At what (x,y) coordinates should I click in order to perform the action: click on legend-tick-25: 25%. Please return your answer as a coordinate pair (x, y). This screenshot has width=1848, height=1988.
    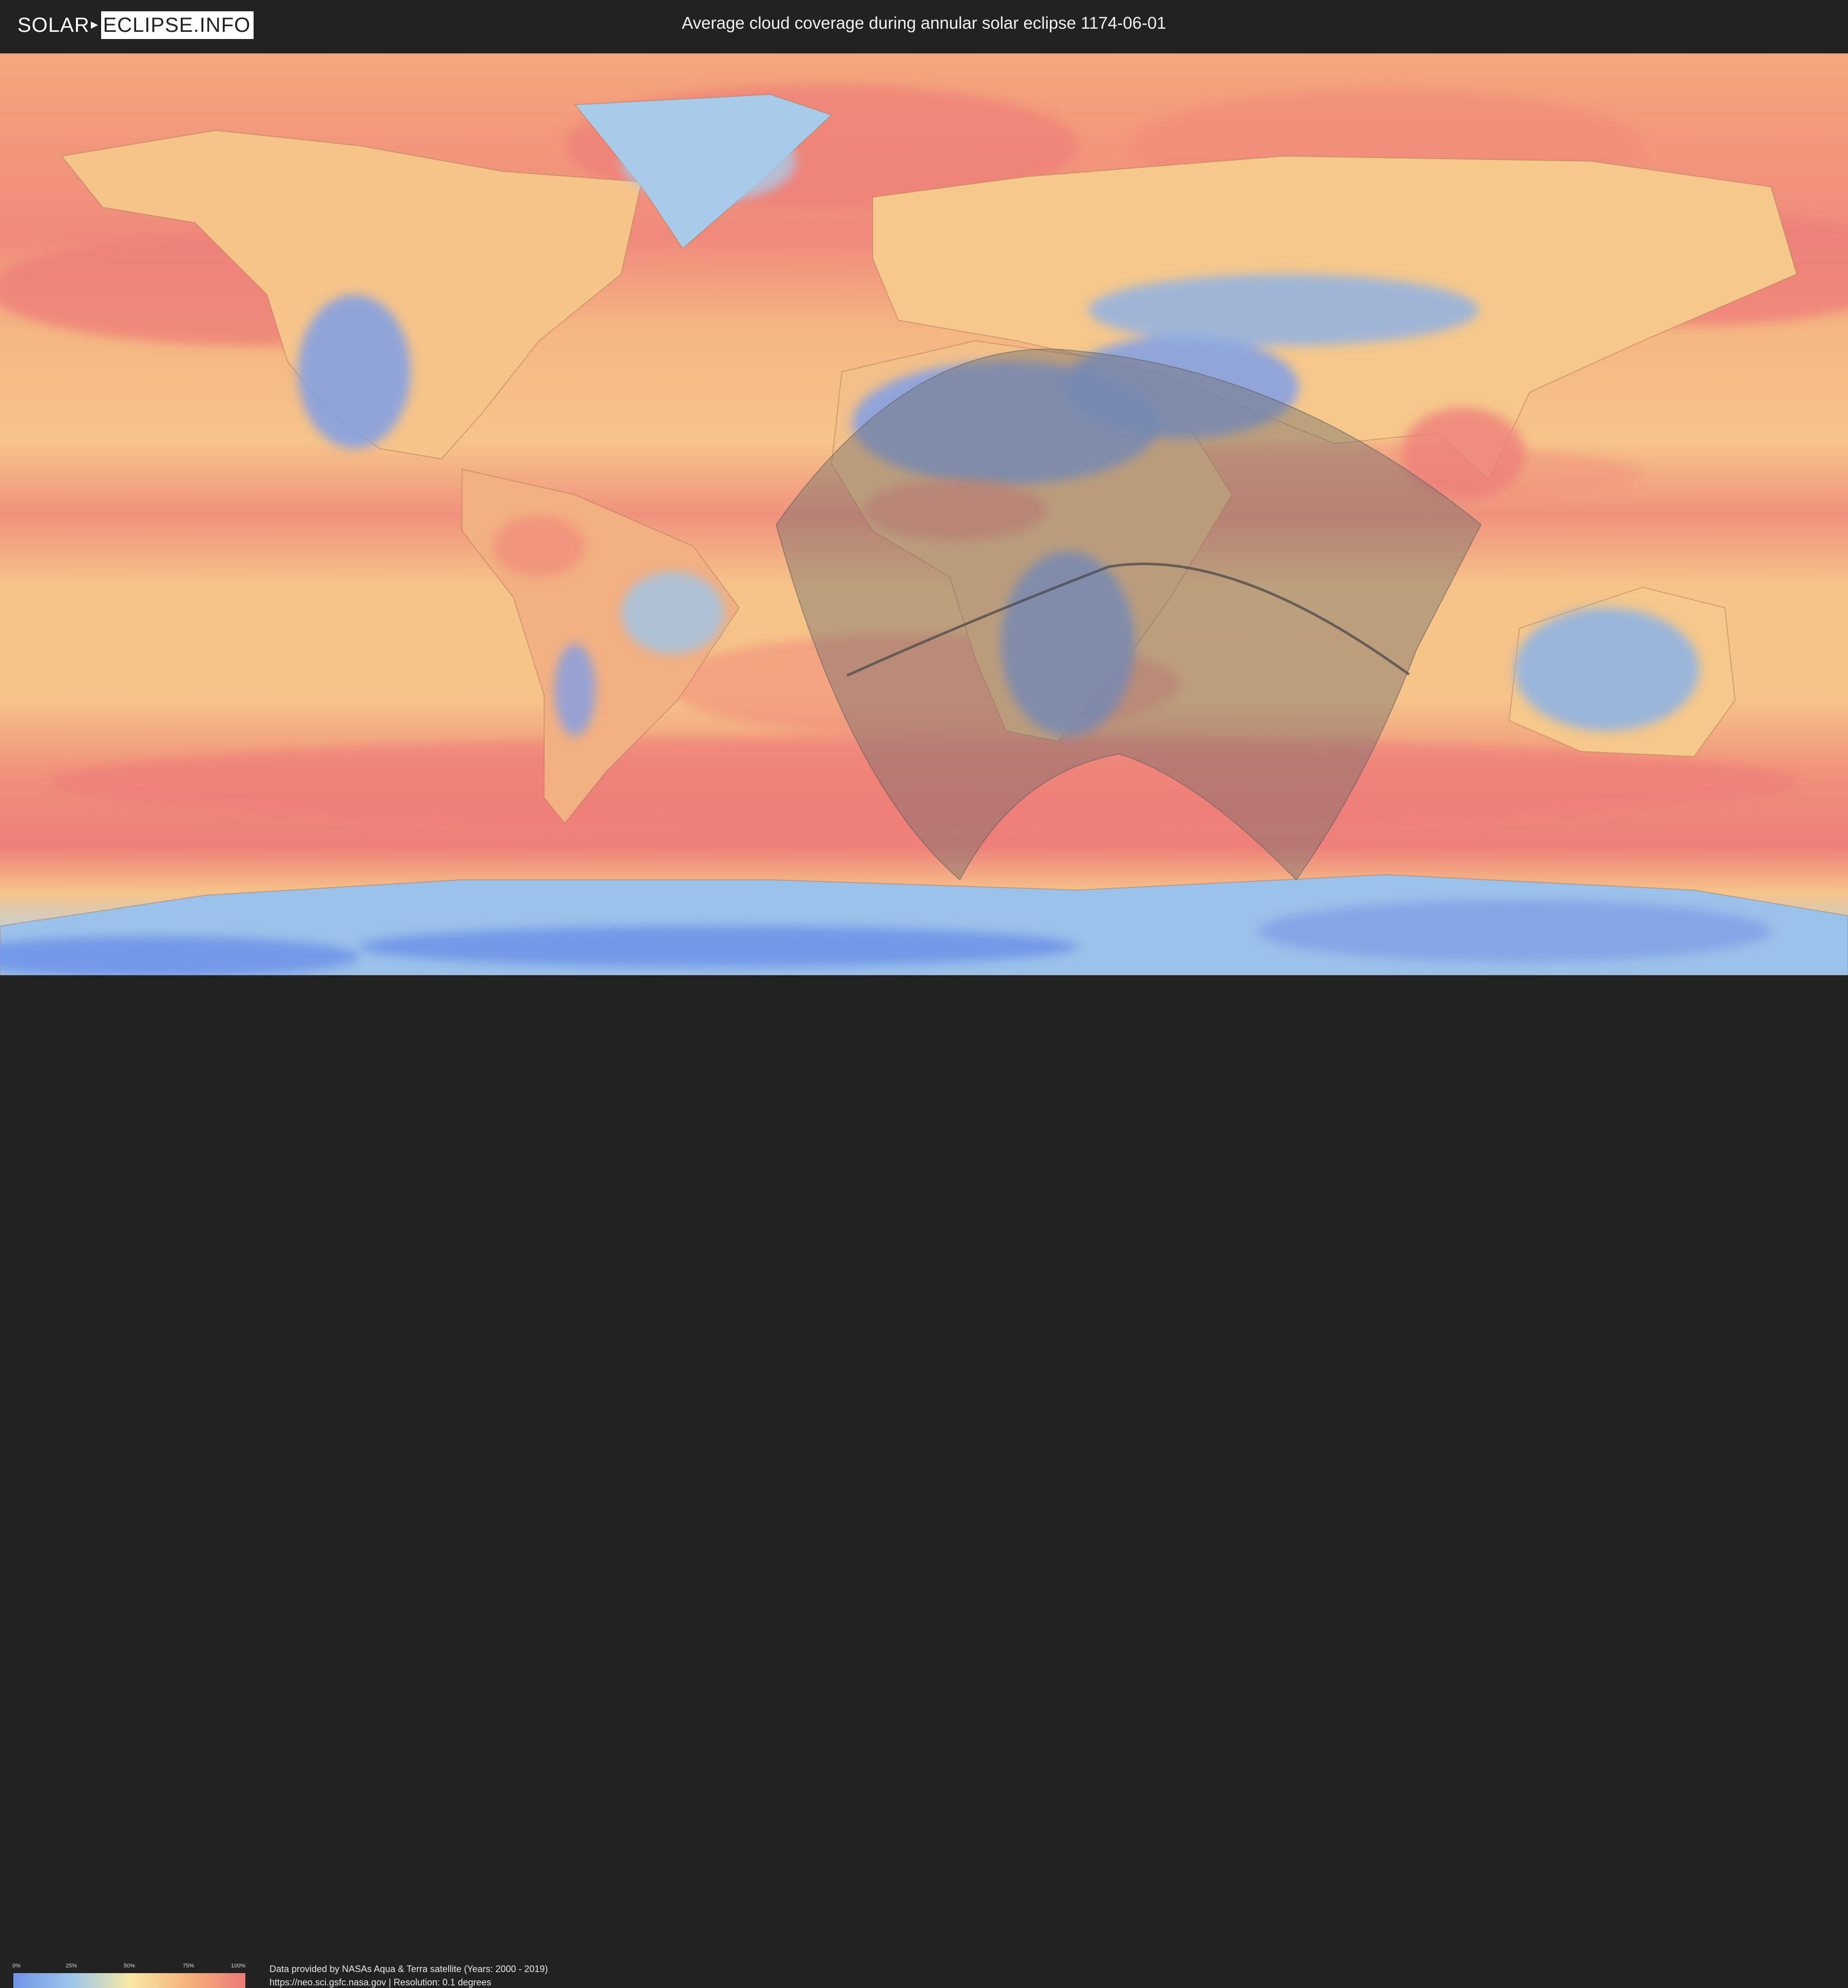
    Looking at the image, I should click on (72, 1966).